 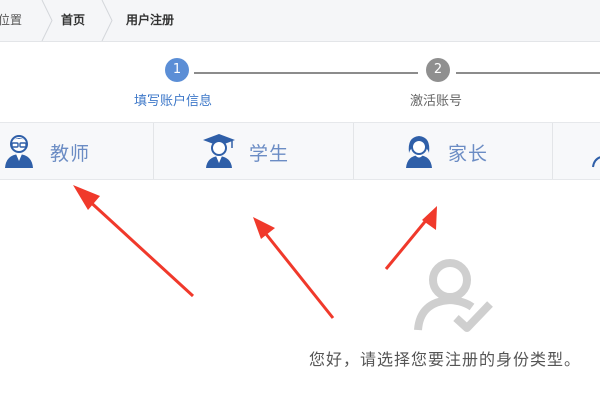 What do you see at coordinates (445, 359) in the screenshot?
I see `registration-hint-text: 您好，请选择您要注册的身份类型。` at bounding box center [445, 359].